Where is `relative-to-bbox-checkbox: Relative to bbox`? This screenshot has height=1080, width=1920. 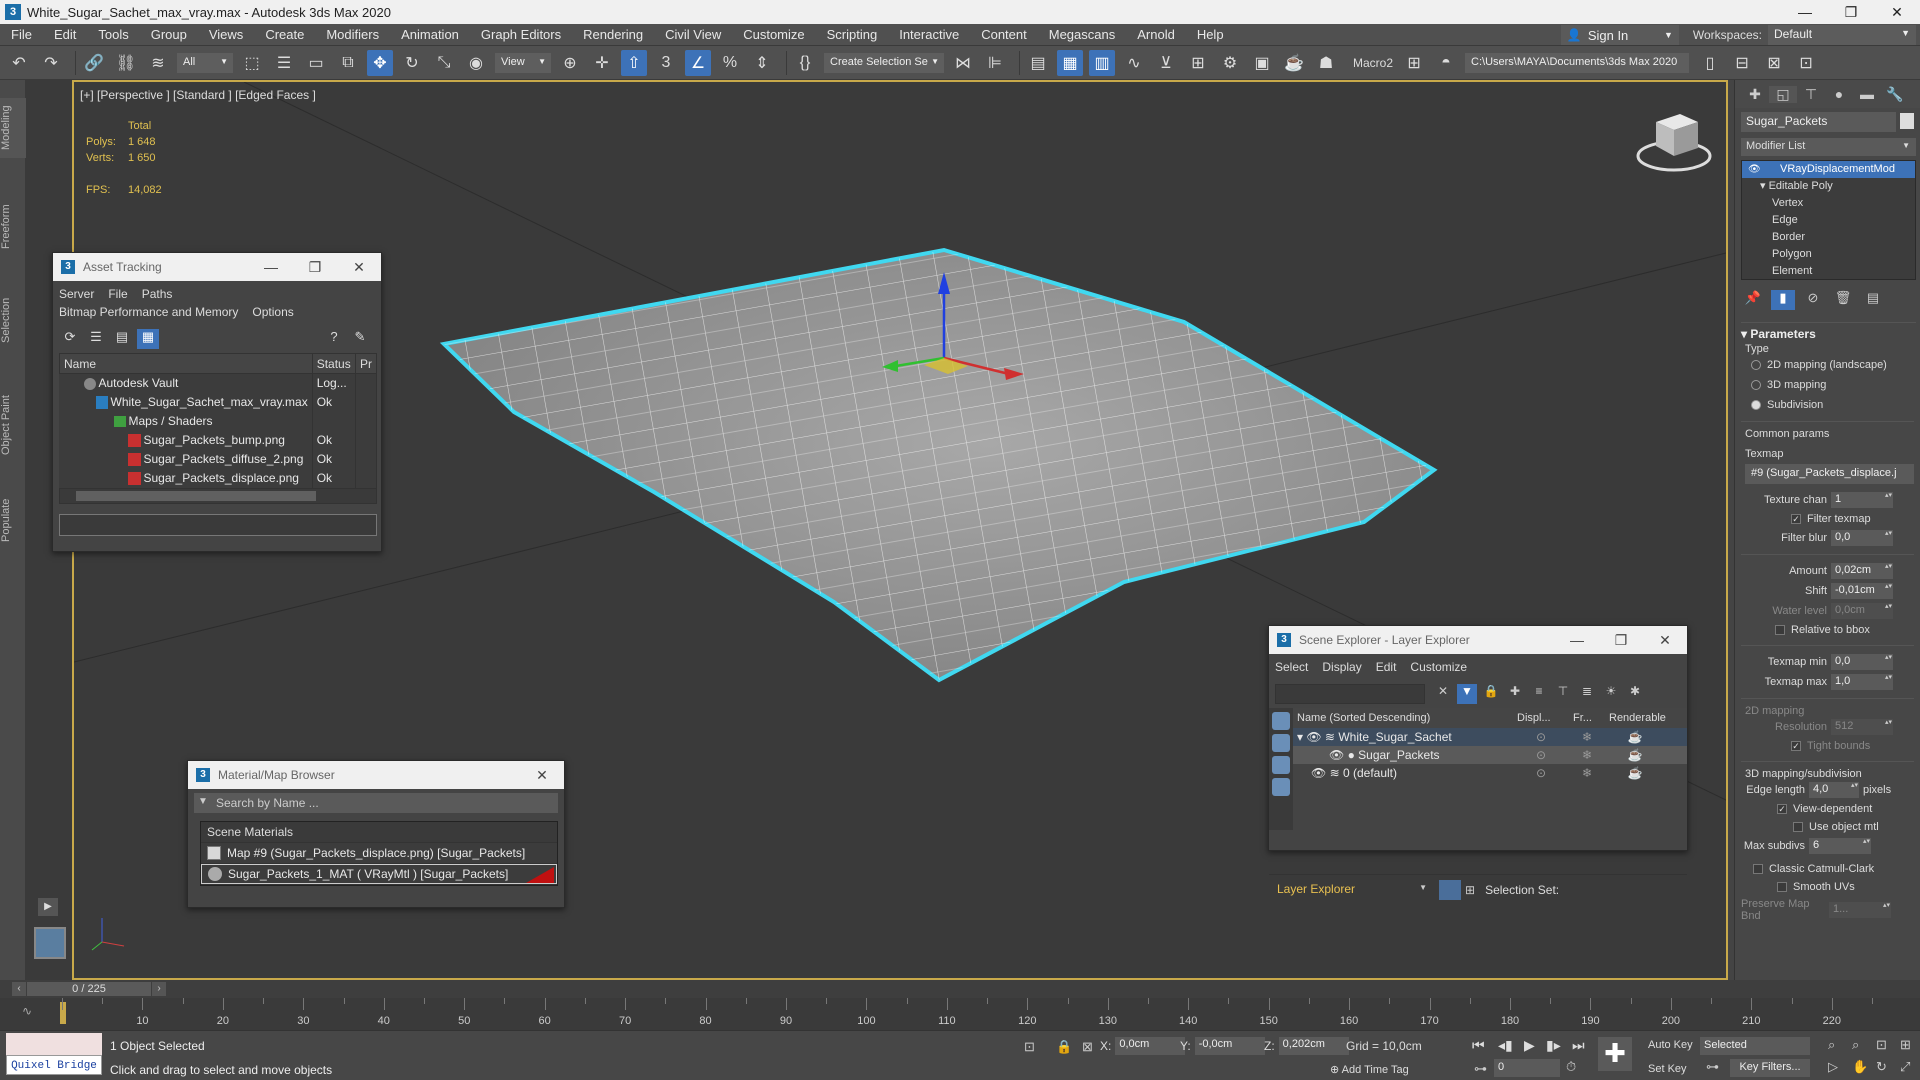 relative-to-bbox-checkbox: Relative to bbox is located at coordinates (1847, 630).